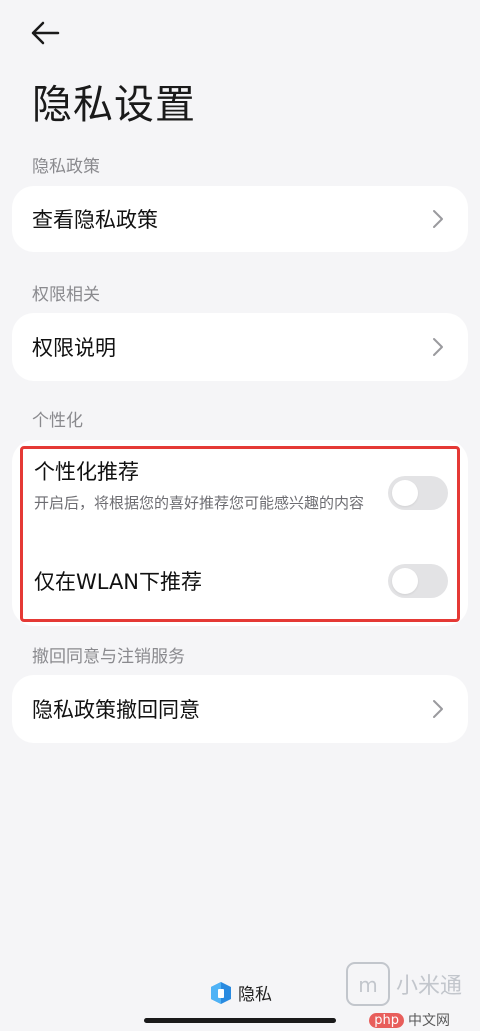 The image size is (480, 1031). Describe the element at coordinates (418, 581) in the screenshot. I see `wlan-only-toggle` at that location.